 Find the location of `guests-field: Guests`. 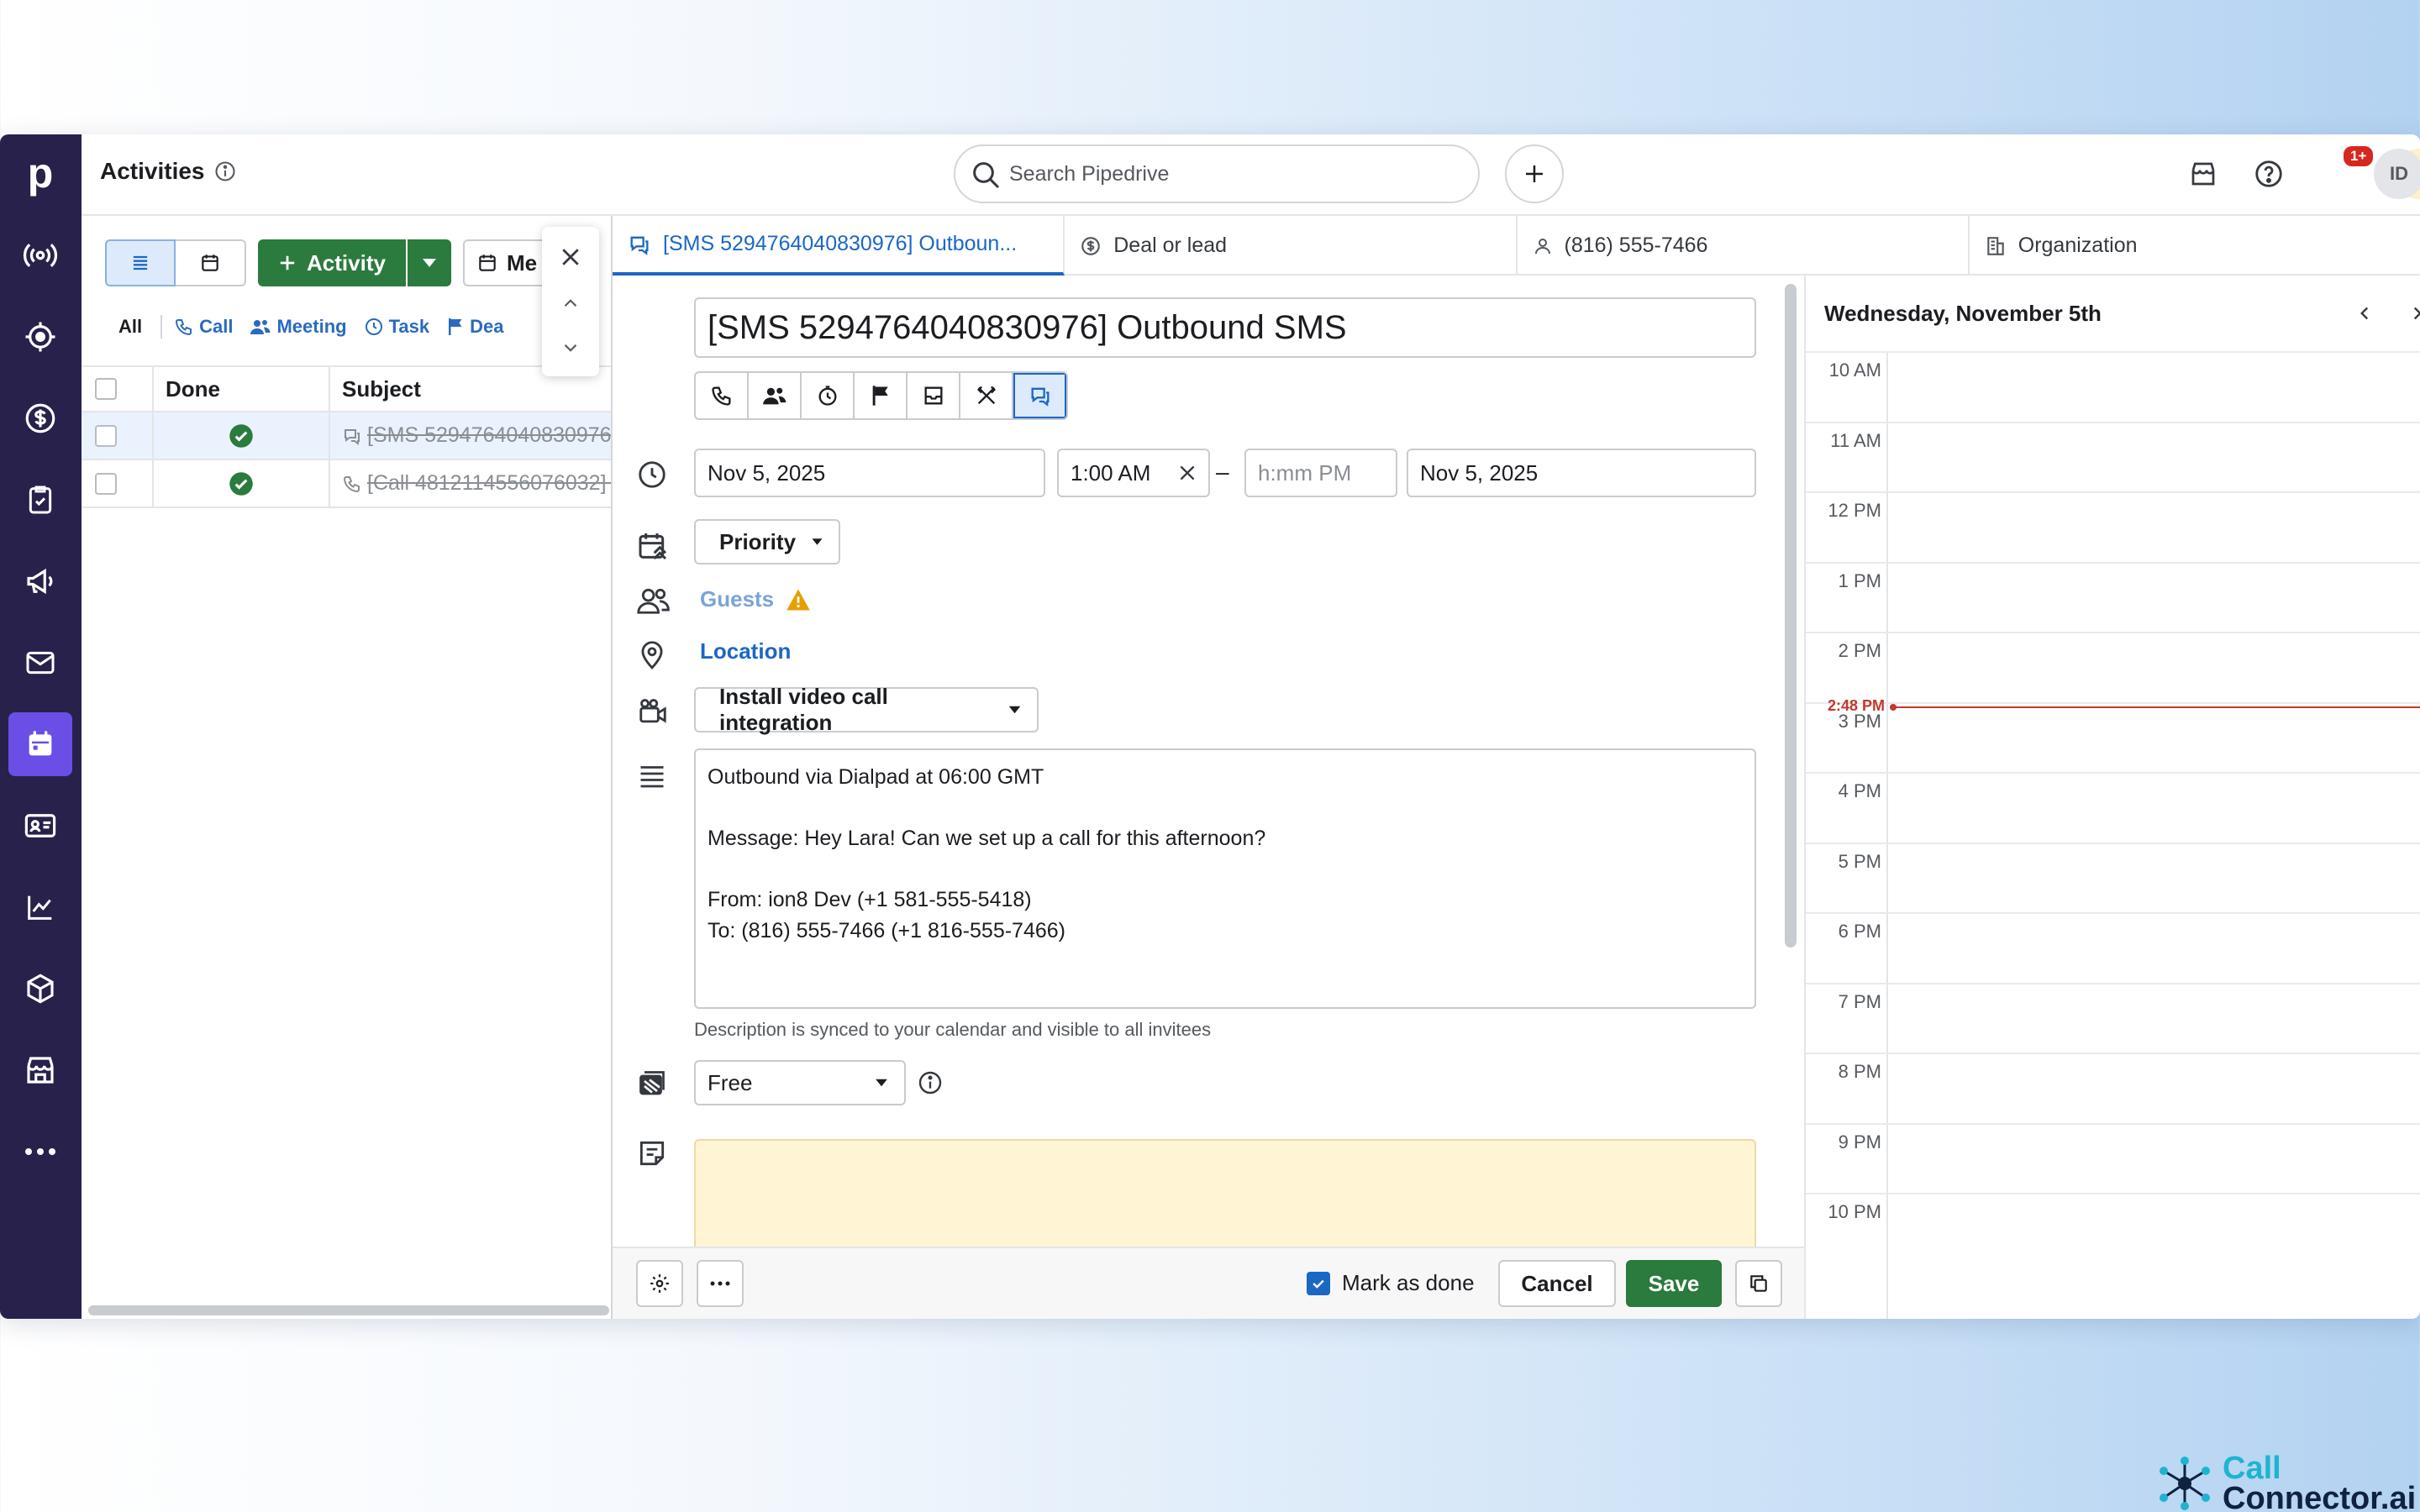

guests-field: Guests is located at coordinates (755, 599).